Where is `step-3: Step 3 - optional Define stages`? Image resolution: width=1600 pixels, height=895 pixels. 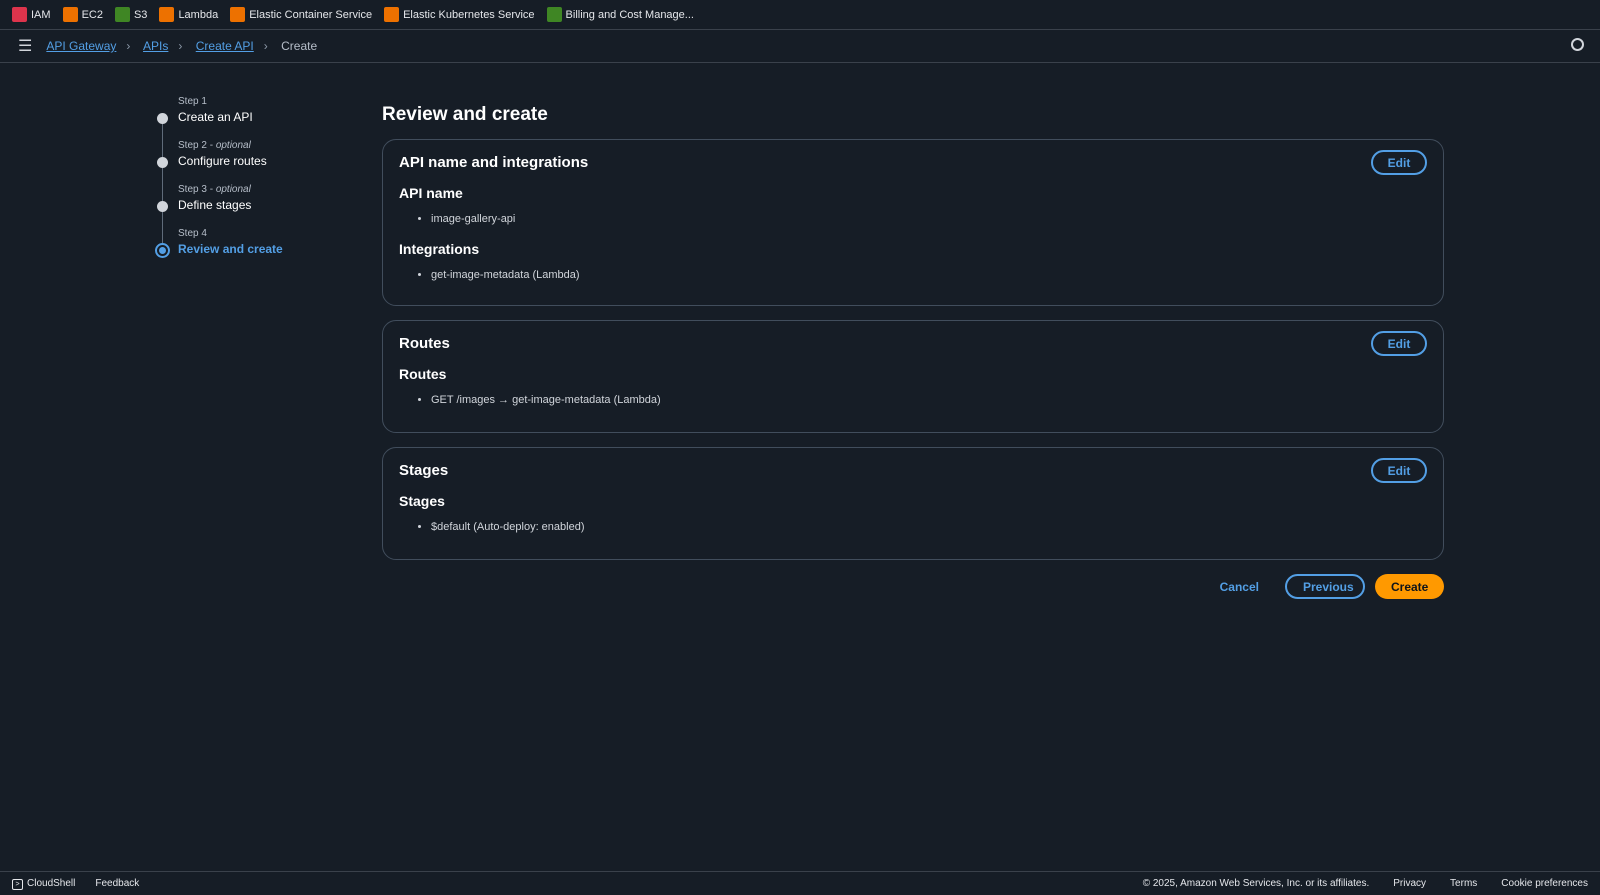 step-3: Step 3 - optional Define stages is located at coordinates (257, 214).